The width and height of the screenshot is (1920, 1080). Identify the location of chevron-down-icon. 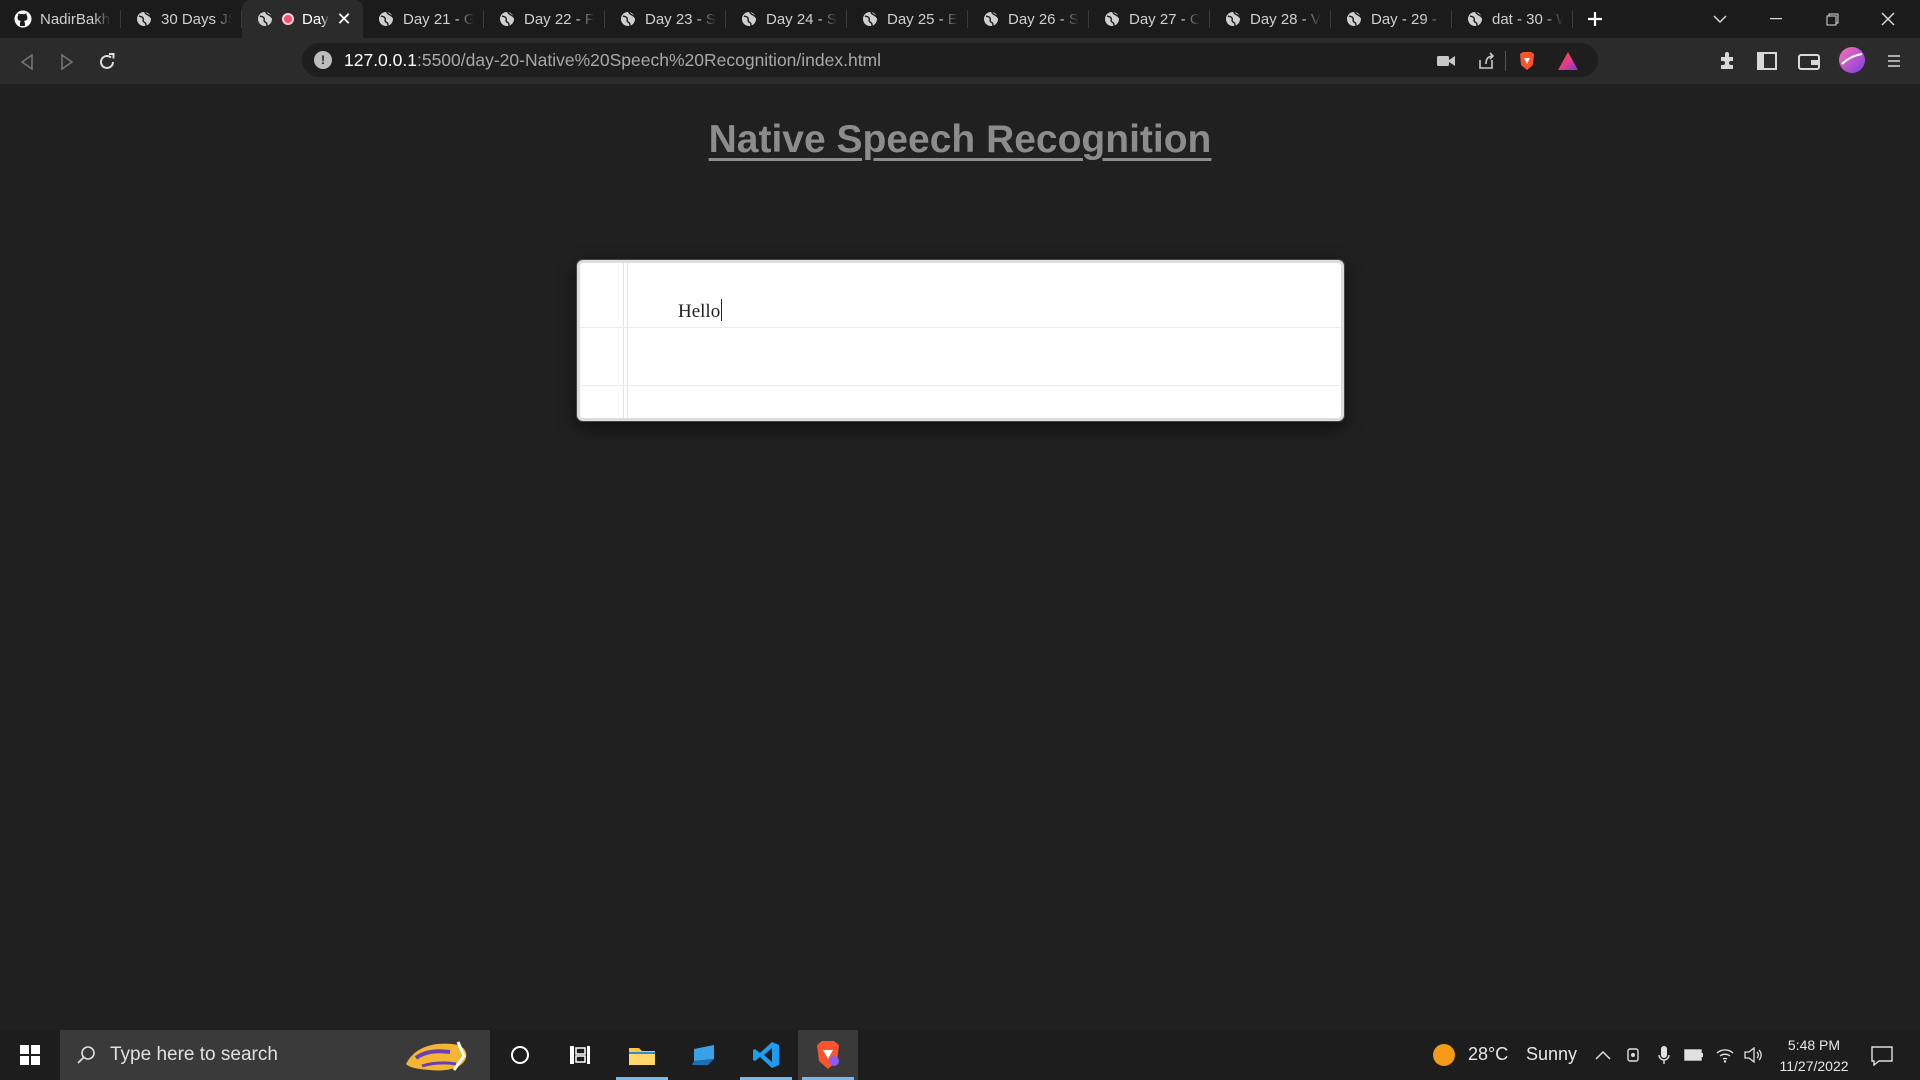
(1720, 19).